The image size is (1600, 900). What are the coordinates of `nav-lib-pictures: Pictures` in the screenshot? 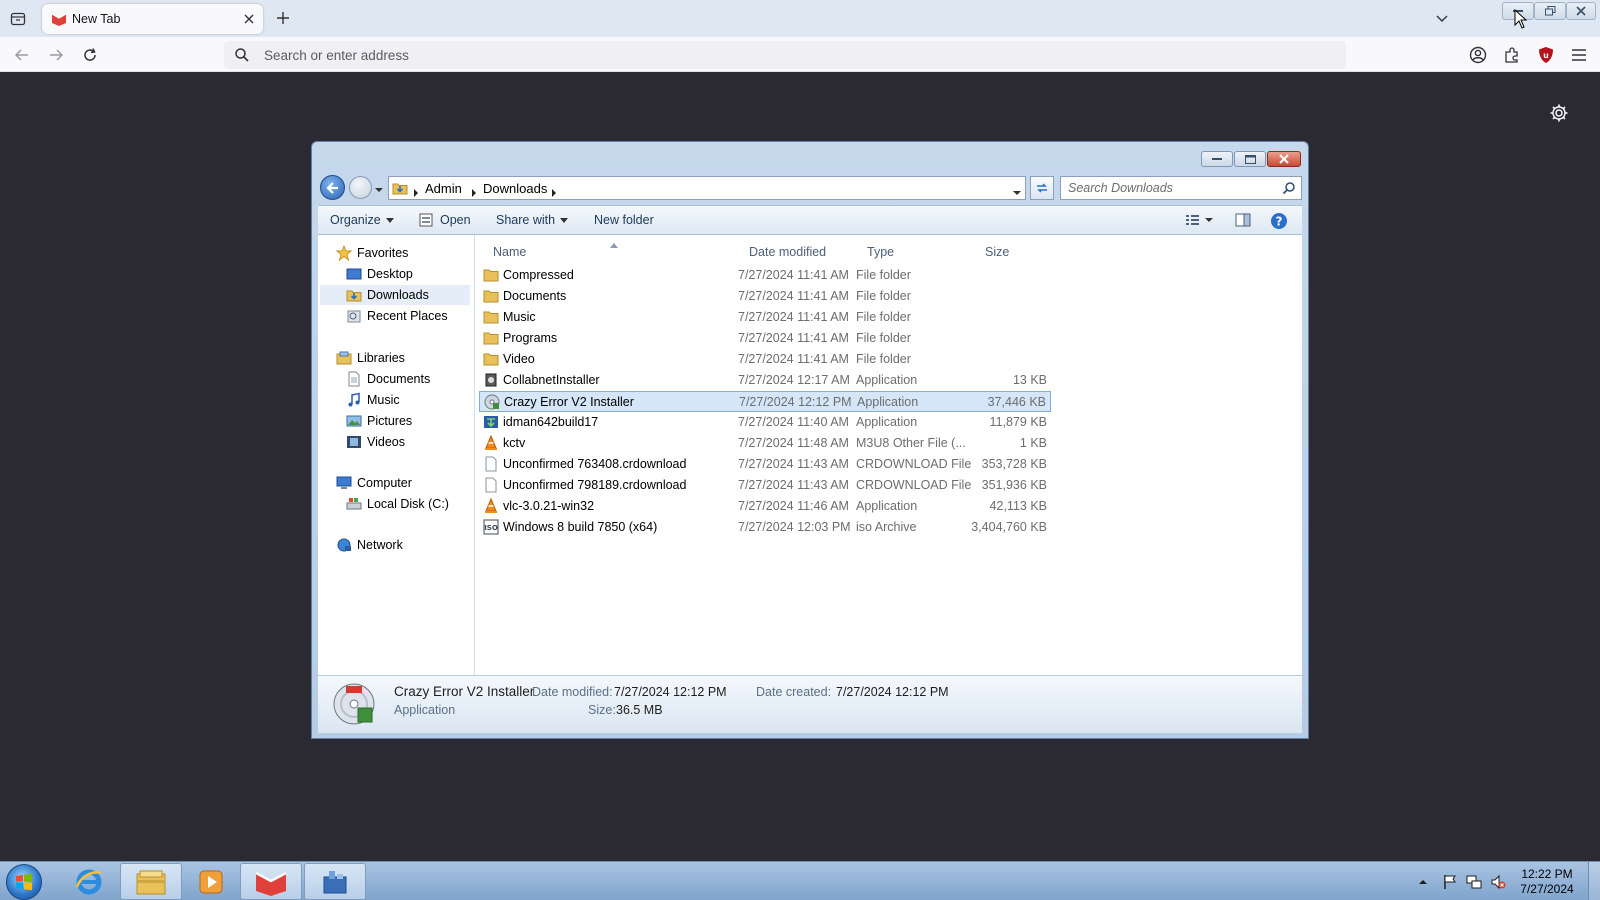 It's located at (379, 421).